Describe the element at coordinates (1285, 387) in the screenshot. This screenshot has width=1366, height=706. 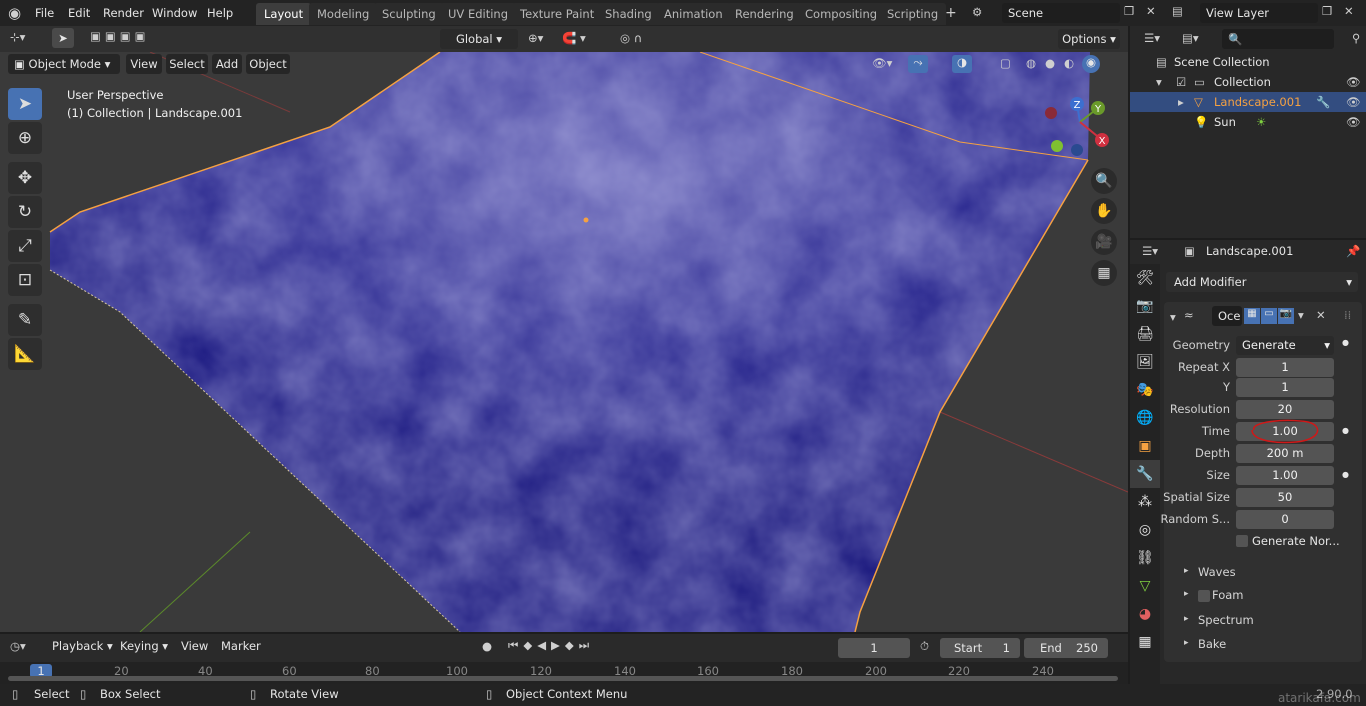
I see `repeat-y-field: 1` at that location.